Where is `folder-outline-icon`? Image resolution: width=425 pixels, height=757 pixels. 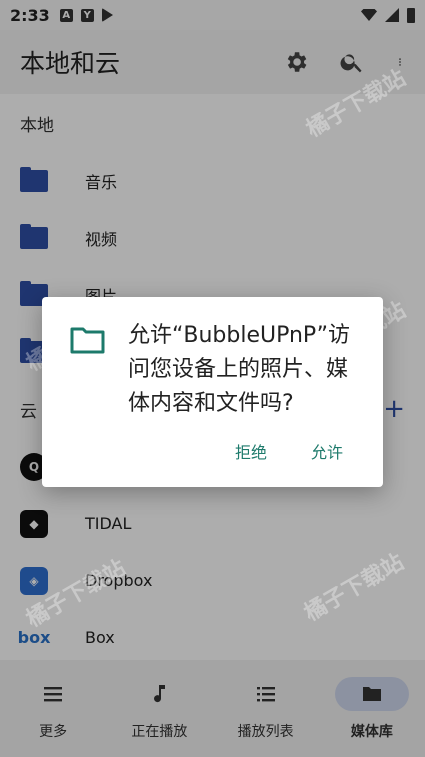
folder-outline-icon is located at coordinates (87, 340).